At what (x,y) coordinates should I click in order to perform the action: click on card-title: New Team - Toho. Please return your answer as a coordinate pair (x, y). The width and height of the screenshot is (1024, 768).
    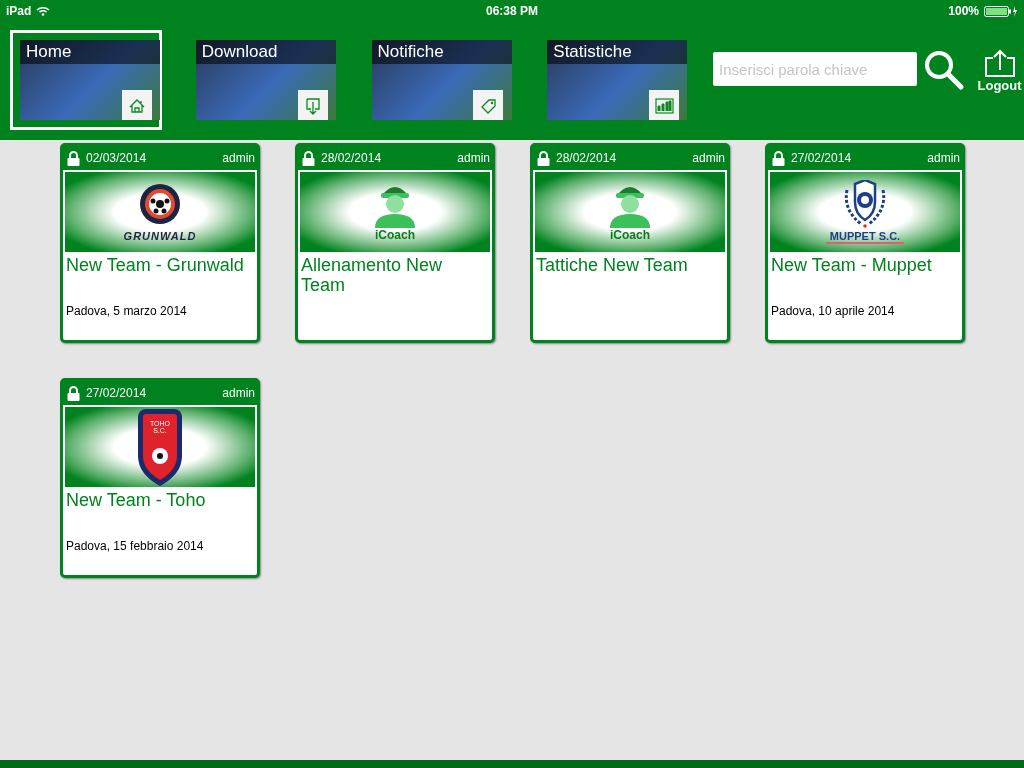
    Looking at the image, I should click on (160, 498).